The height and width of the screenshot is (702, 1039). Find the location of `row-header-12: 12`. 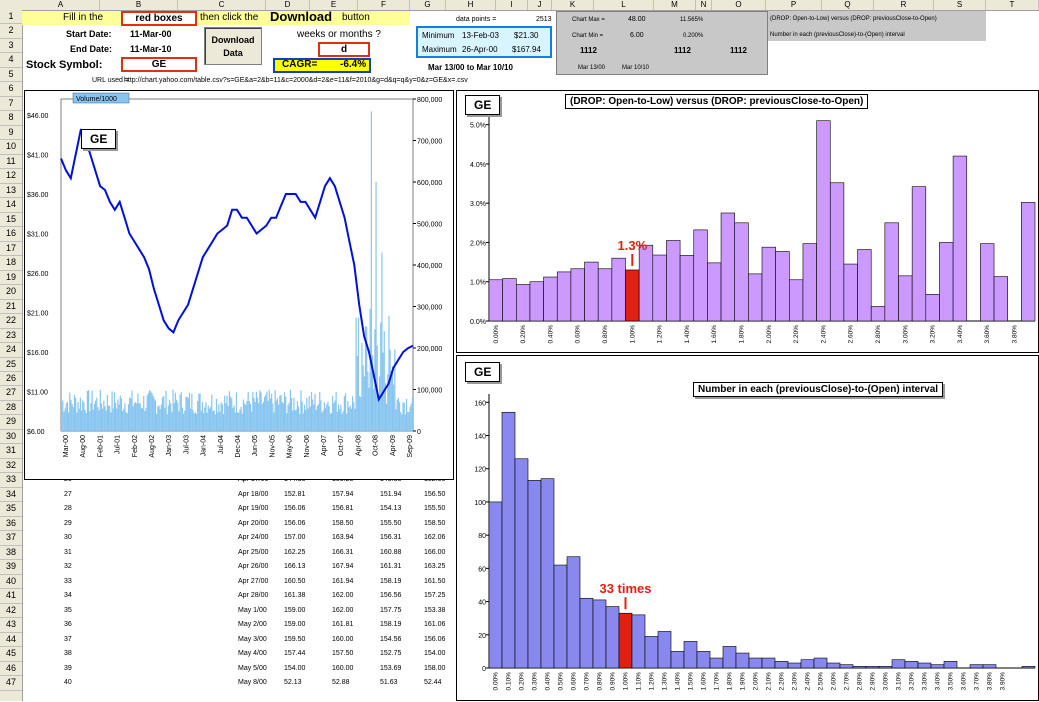

row-header-12: 12 is located at coordinates (11, 176).